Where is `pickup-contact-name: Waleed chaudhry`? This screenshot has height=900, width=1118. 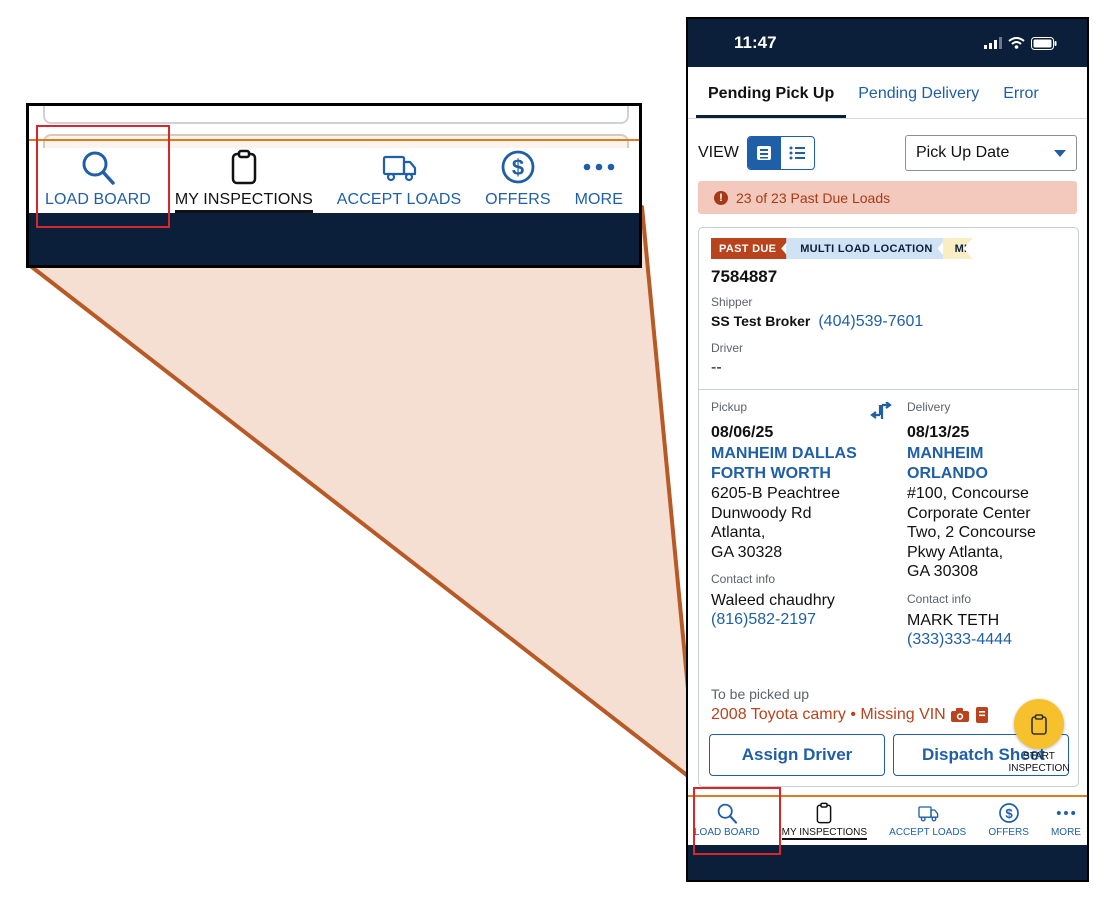 pickup-contact-name: Waleed chaudhry is located at coordinates (773, 600).